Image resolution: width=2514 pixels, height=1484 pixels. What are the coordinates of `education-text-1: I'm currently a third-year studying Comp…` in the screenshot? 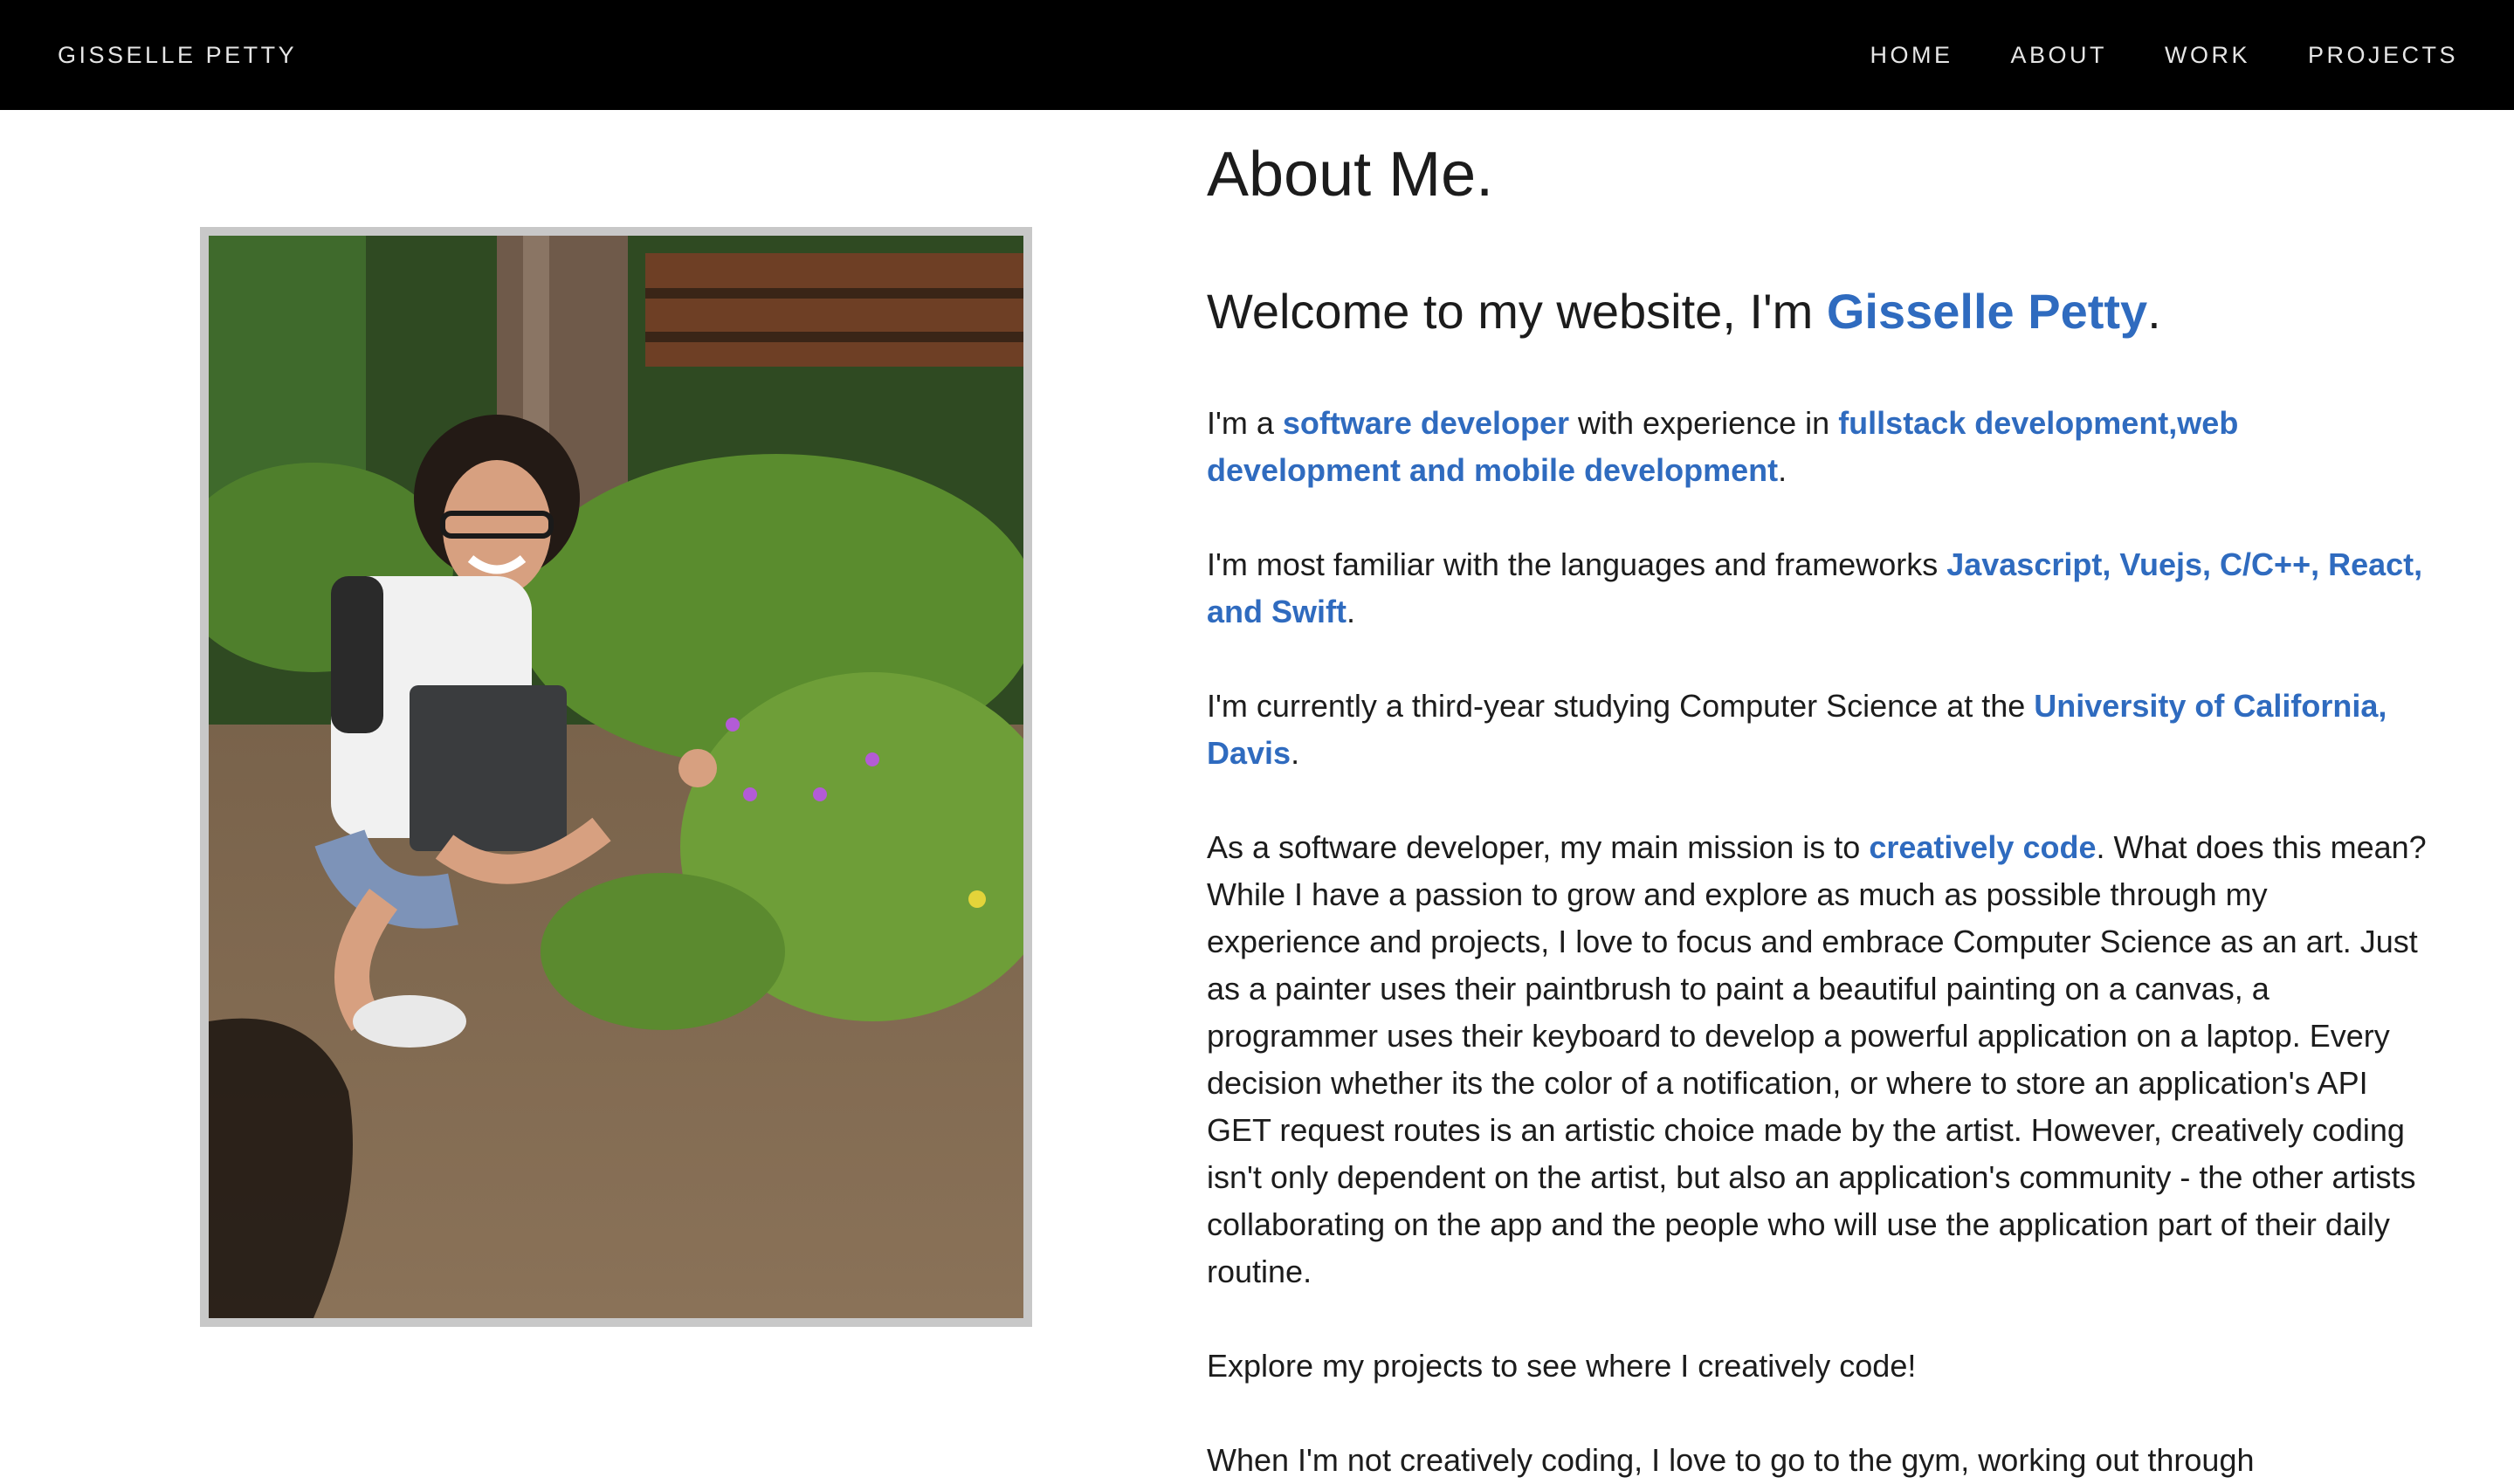 It's located at (1621, 706).